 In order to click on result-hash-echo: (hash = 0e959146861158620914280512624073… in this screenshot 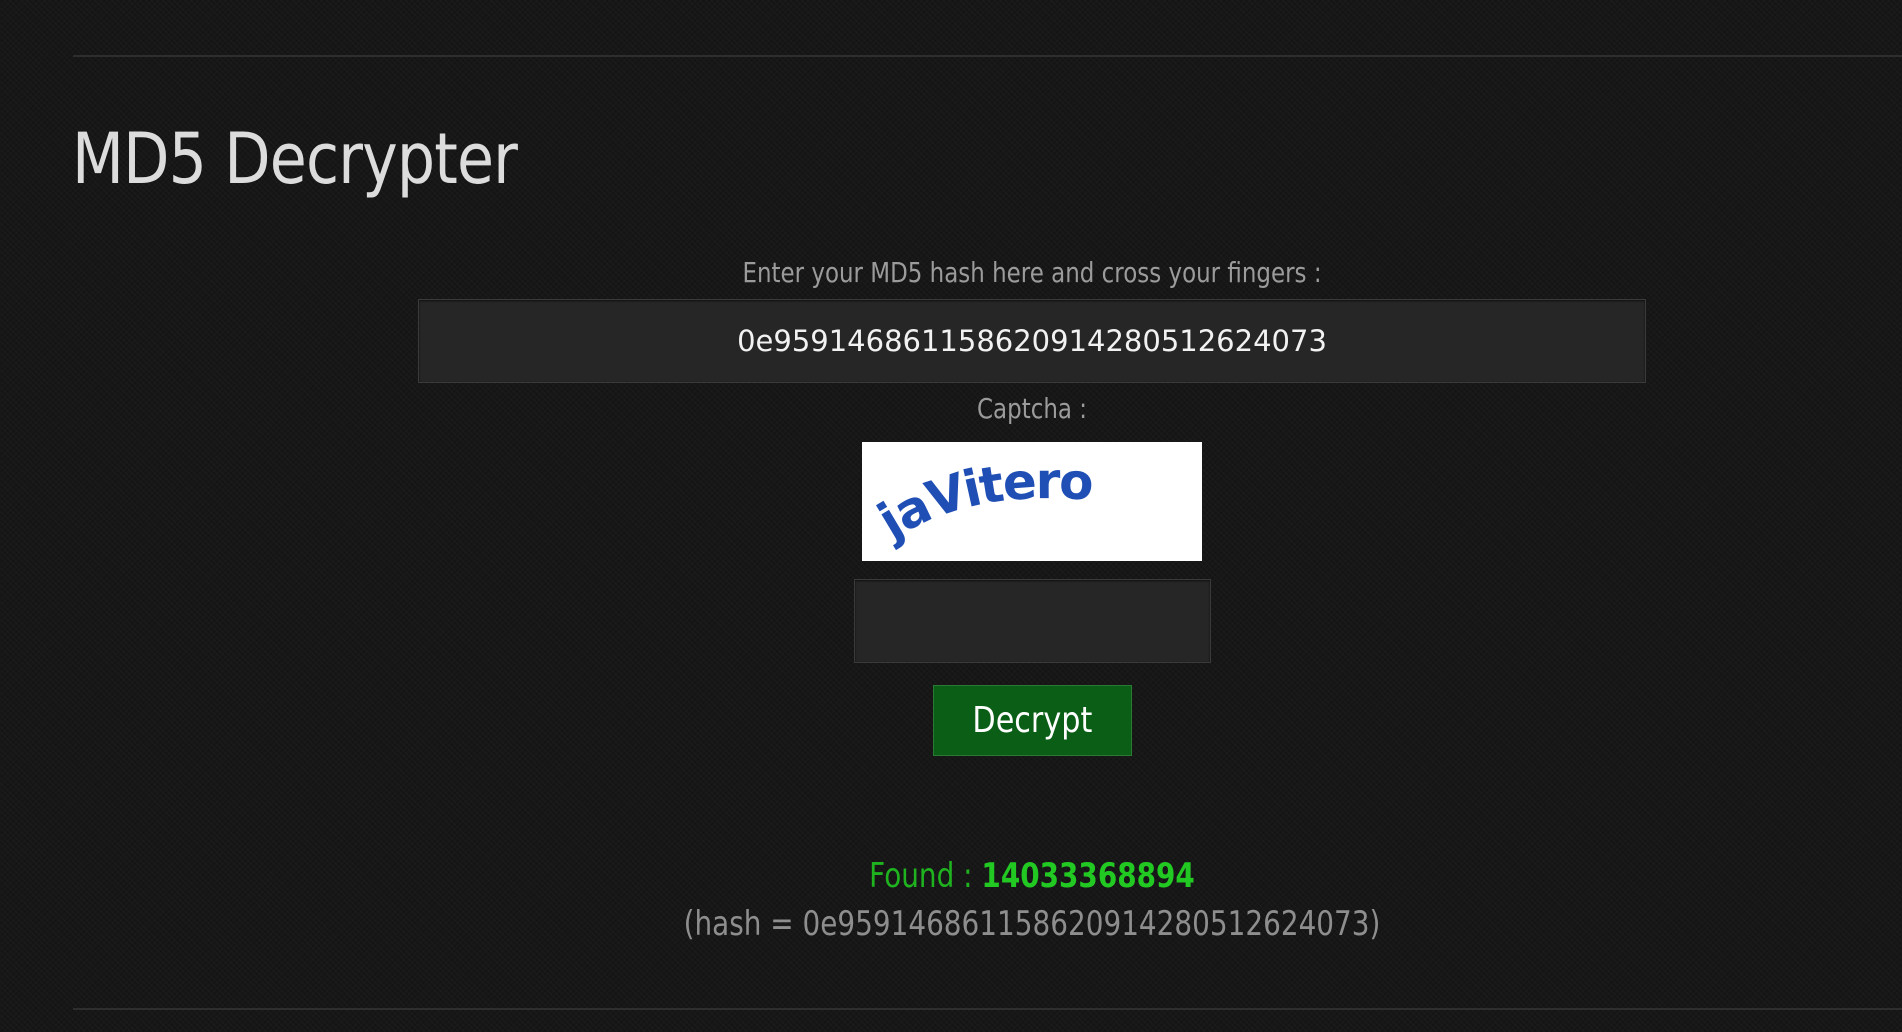, I will do `click(1032, 924)`.